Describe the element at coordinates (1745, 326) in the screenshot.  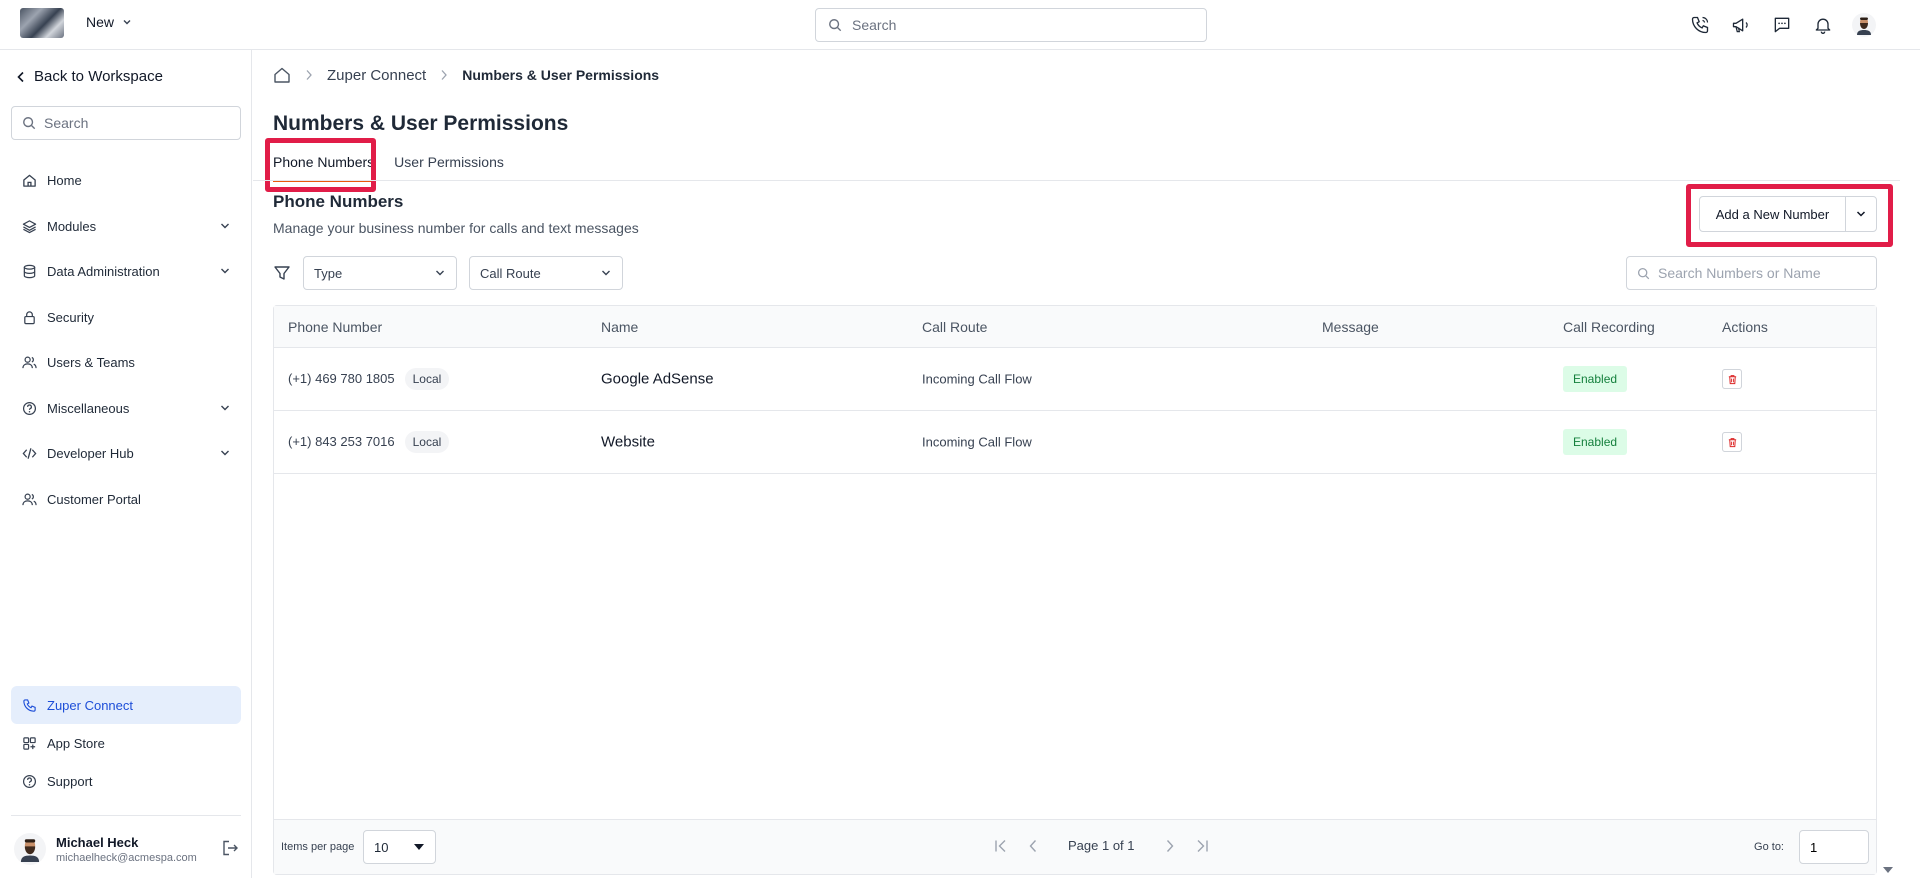
I see `column-header-actions: Actions` at that location.